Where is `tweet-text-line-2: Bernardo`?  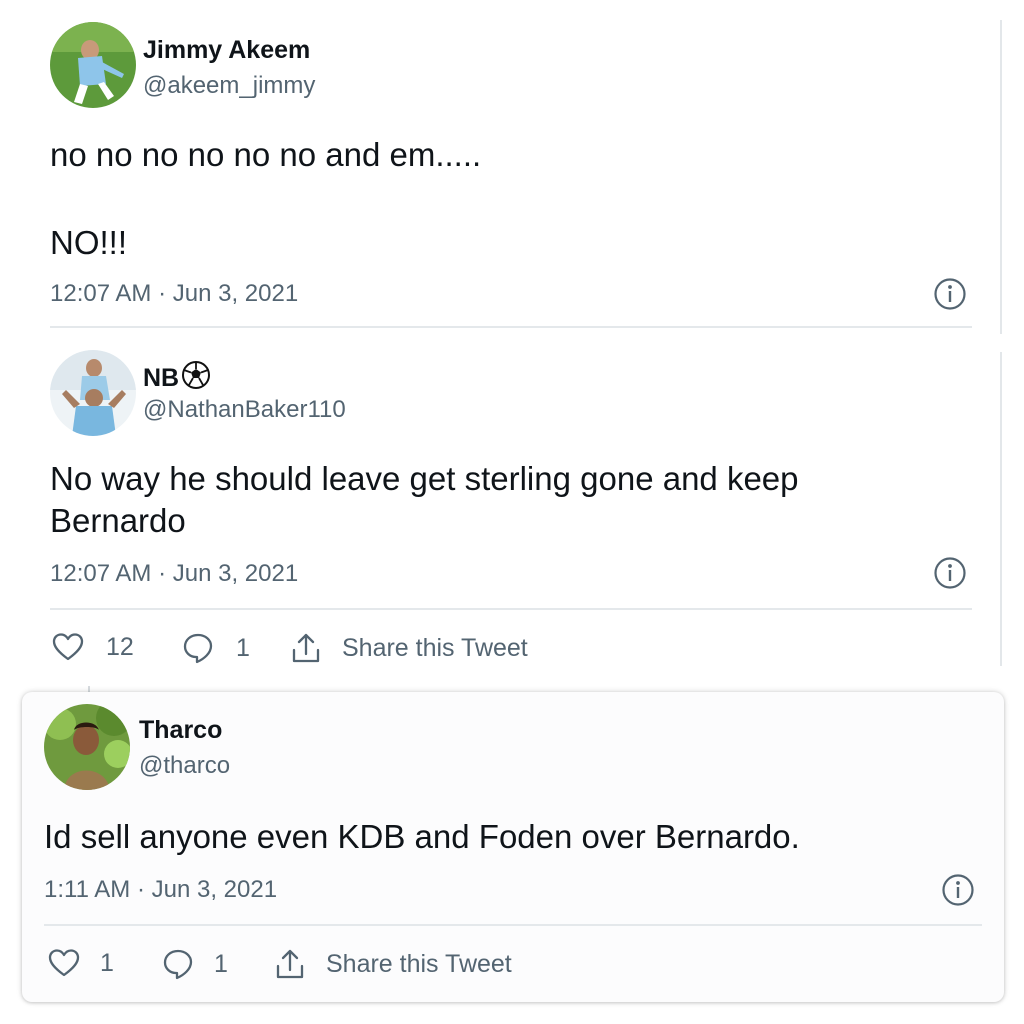
tweet-text-line-2: Bernardo is located at coordinates (118, 520).